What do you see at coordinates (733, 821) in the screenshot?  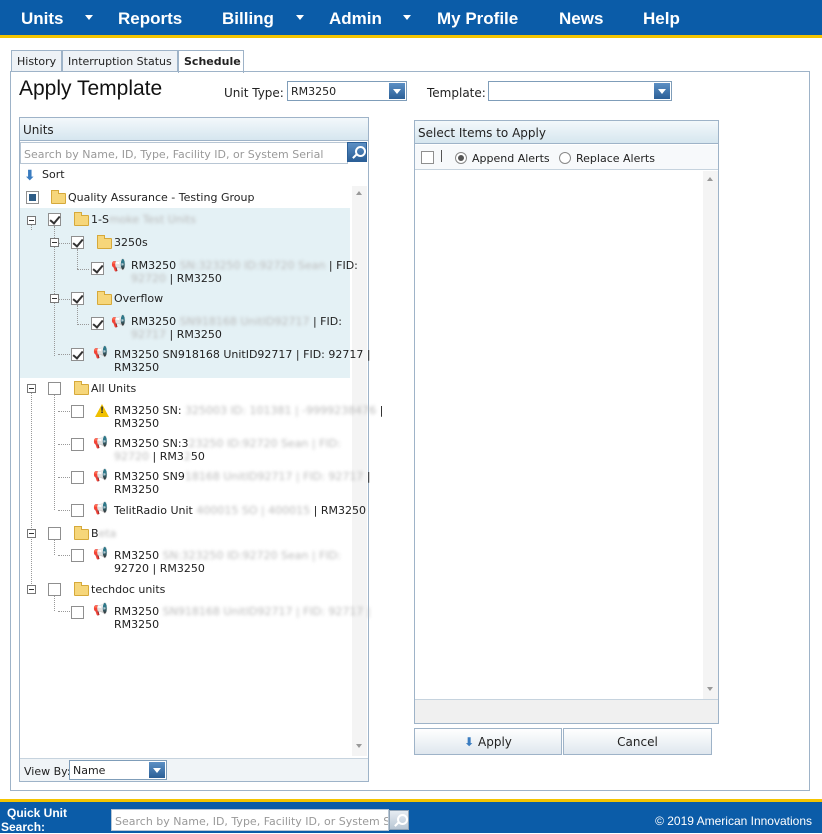 I see `copyright-text: © 2019 American Innovations` at bounding box center [733, 821].